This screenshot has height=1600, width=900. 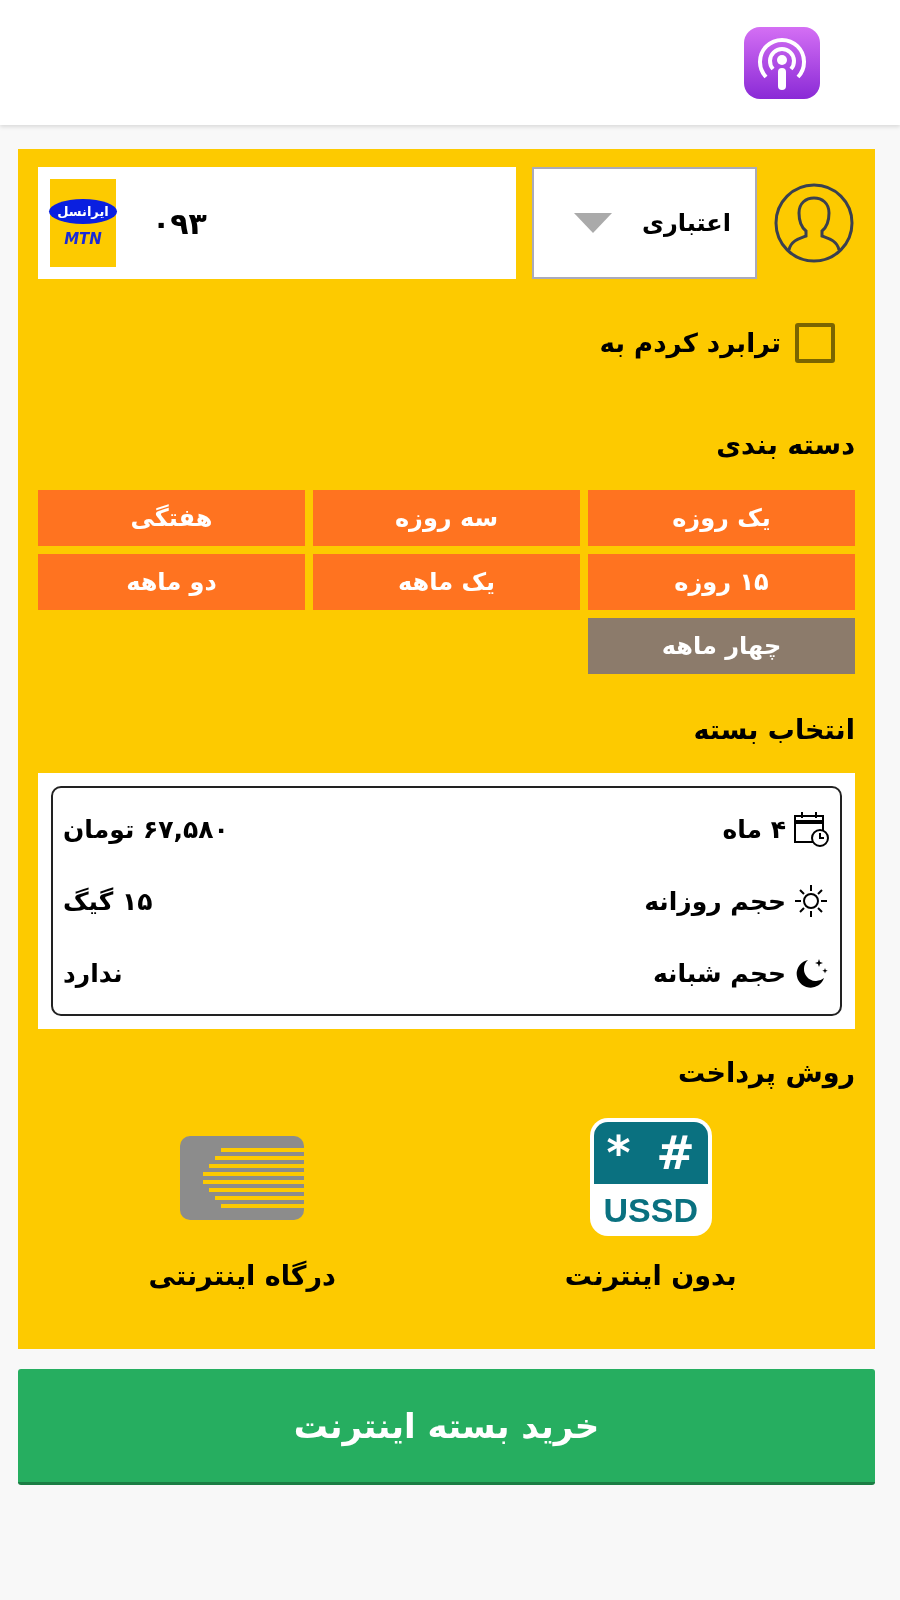 I want to click on category-button: چهار ماهه, so click(x=721, y=646).